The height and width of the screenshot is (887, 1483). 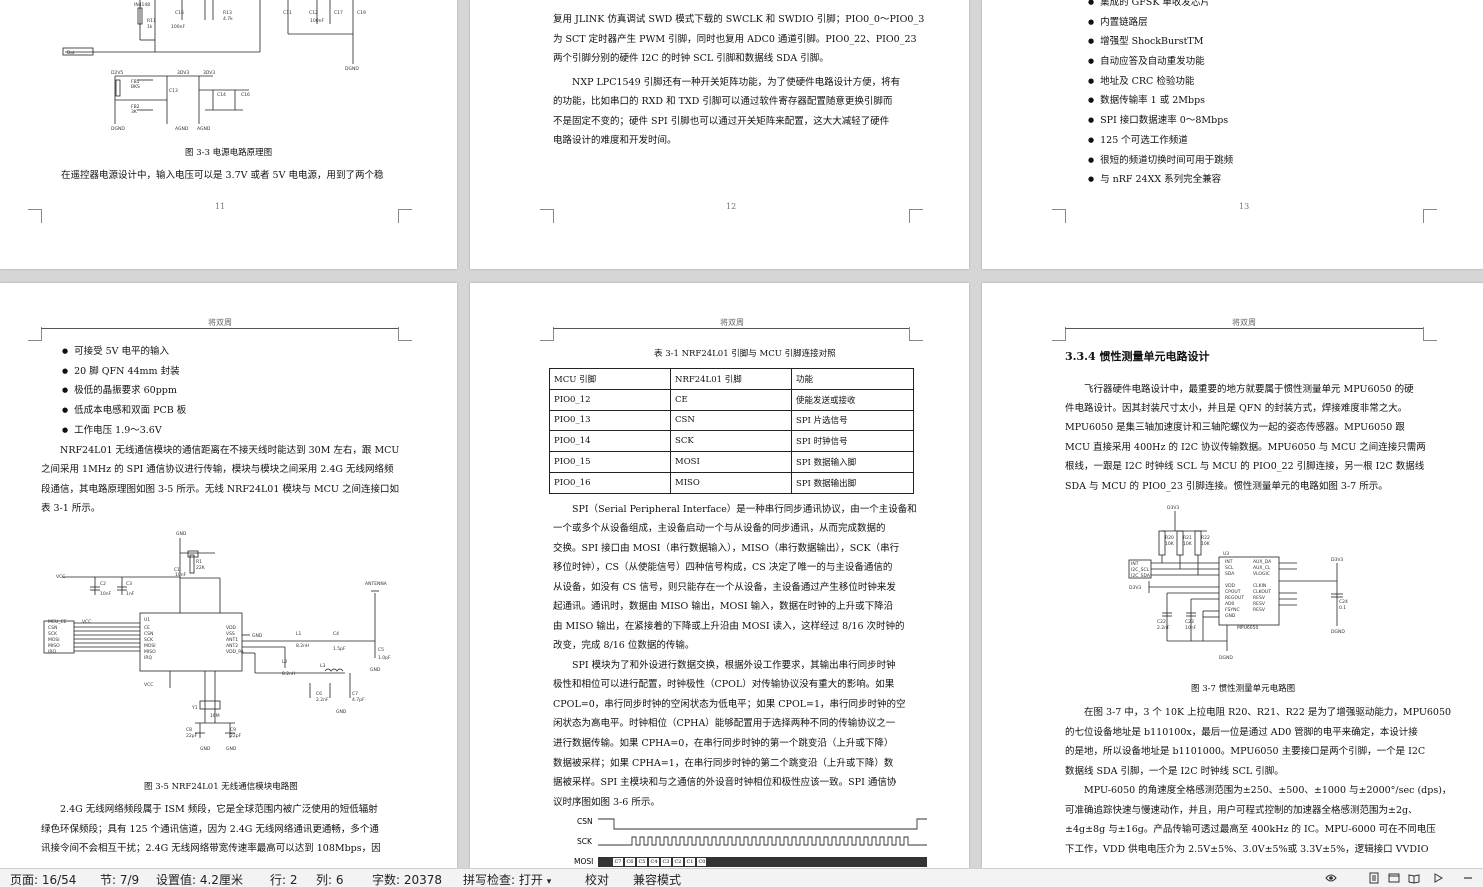 What do you see at coordinates (201, 568) in the screenshot?
I see `svg-text: 22K` at bounding box center [201, 568].